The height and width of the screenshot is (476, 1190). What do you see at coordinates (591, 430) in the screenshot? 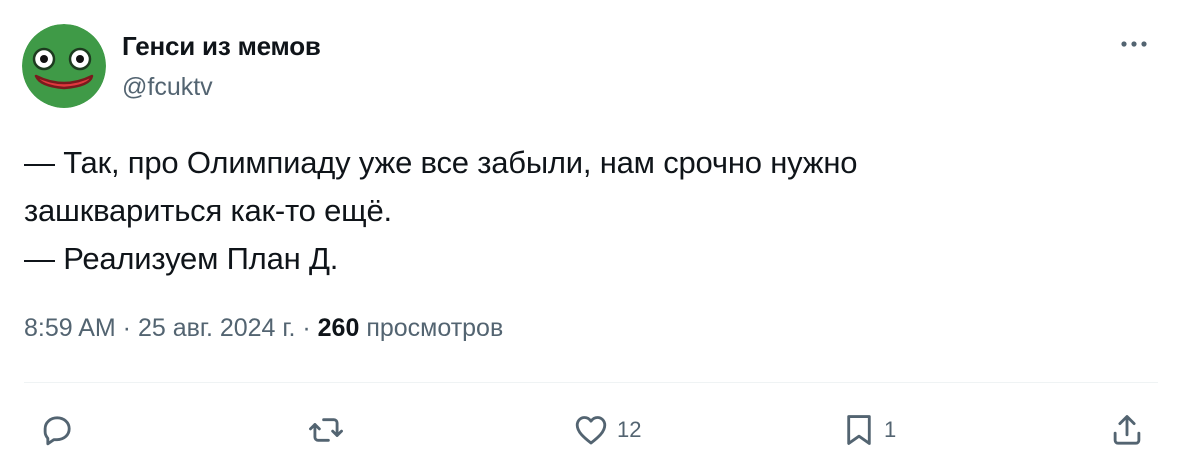
I see `heart-icon` at bounding box center [591, 430].